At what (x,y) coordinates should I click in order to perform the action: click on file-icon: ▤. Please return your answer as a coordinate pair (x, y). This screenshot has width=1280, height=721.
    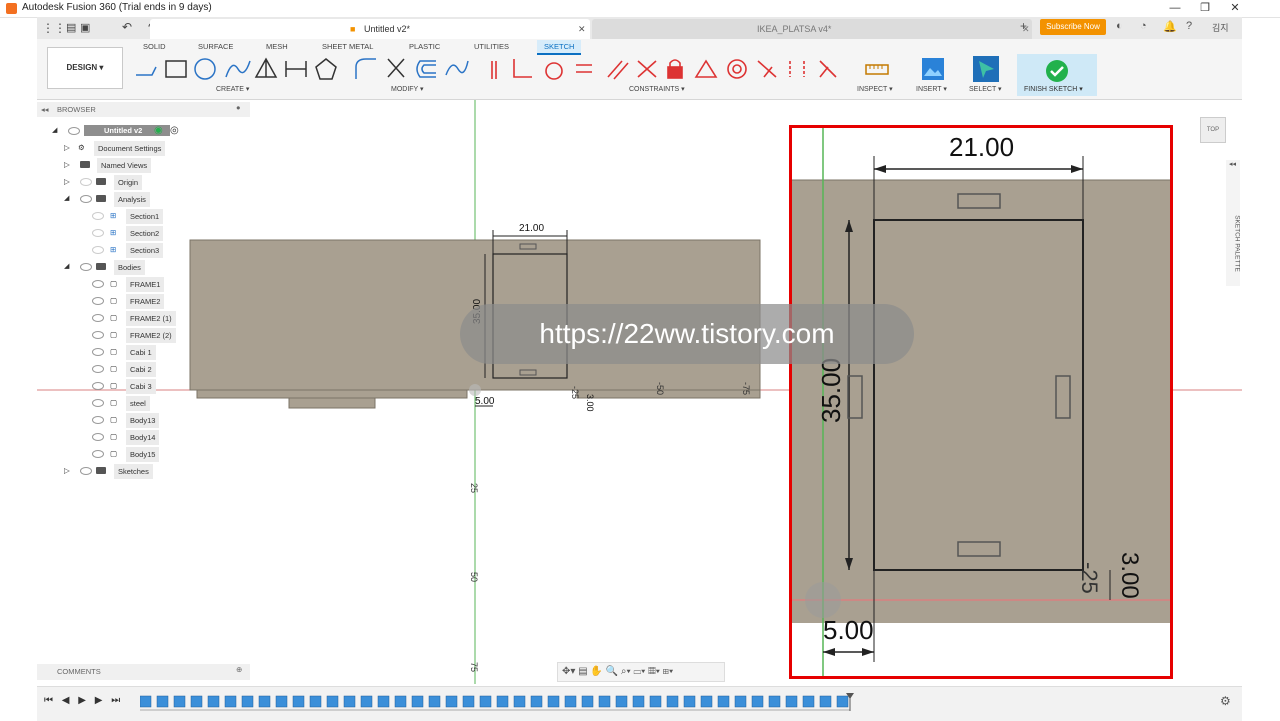
    Looking at the image, I should click on (71, 27).